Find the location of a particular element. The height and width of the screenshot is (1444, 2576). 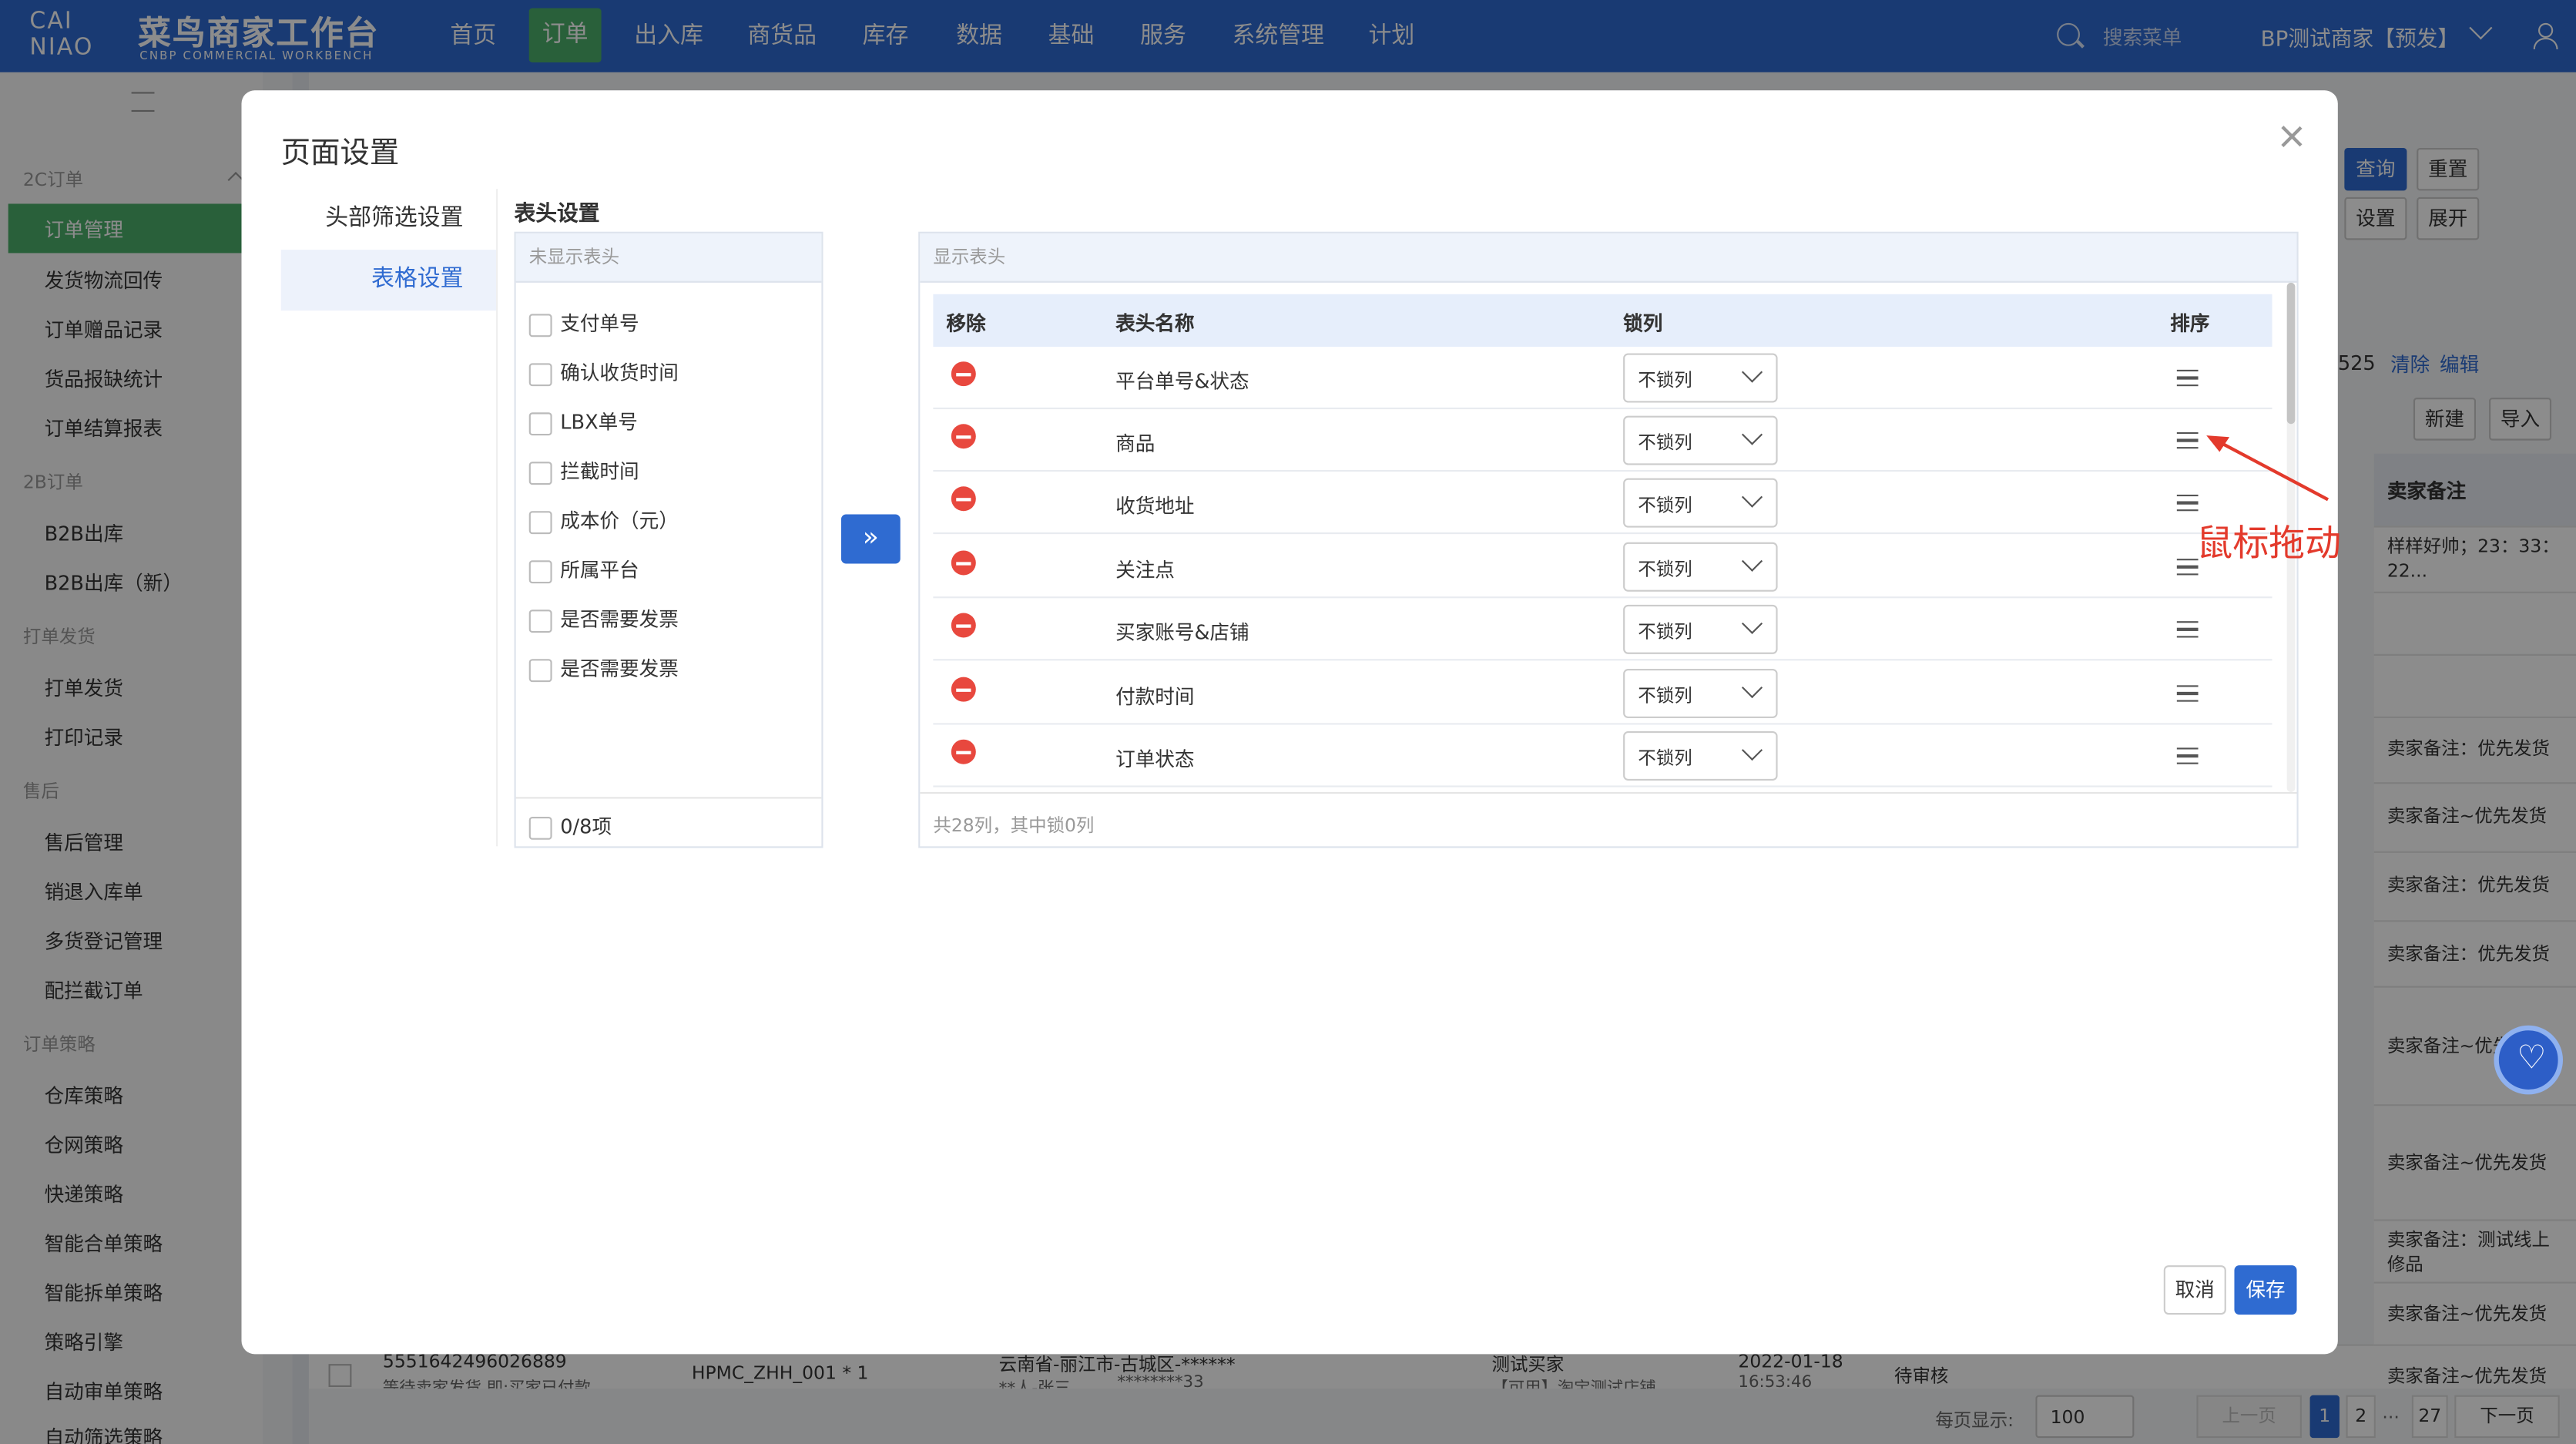

section-title: 表头设置 is located at coordinates (557, 214).